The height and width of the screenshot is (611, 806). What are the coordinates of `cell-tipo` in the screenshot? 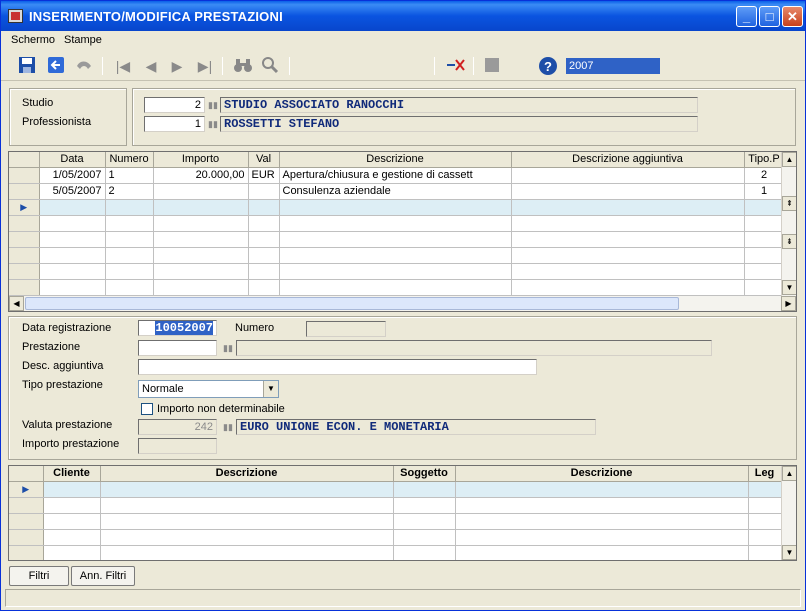 It's located at (764, 207).